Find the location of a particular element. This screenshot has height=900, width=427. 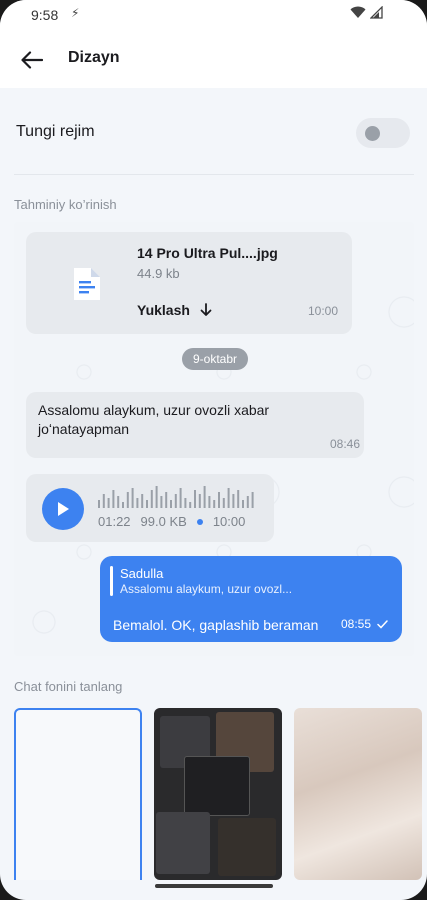

wifi-icon is located at coordinates (358, 12).